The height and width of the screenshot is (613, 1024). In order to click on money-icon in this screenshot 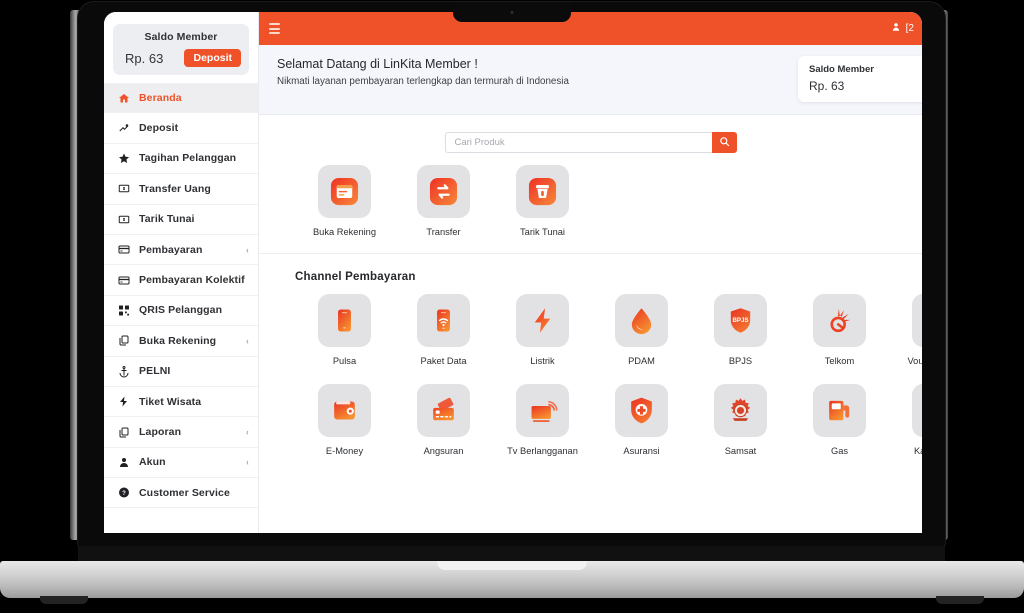, I will do `click(124, 188)`.